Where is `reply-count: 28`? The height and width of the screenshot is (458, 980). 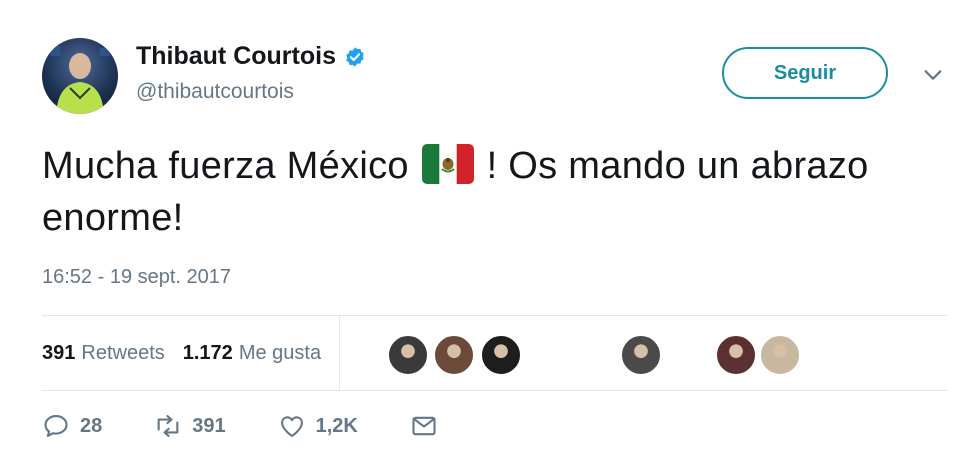 reply-count: 28 is located at coordinates (91, 425).